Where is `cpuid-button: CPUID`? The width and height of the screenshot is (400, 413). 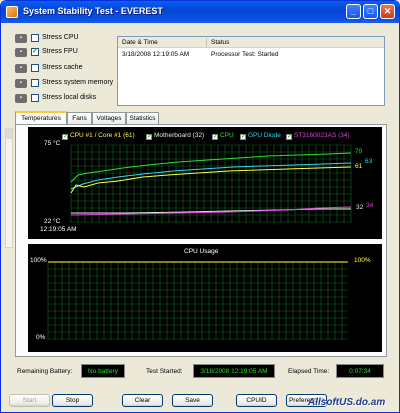 cpuid-button: CPUID is located at coordinates (256, 400).